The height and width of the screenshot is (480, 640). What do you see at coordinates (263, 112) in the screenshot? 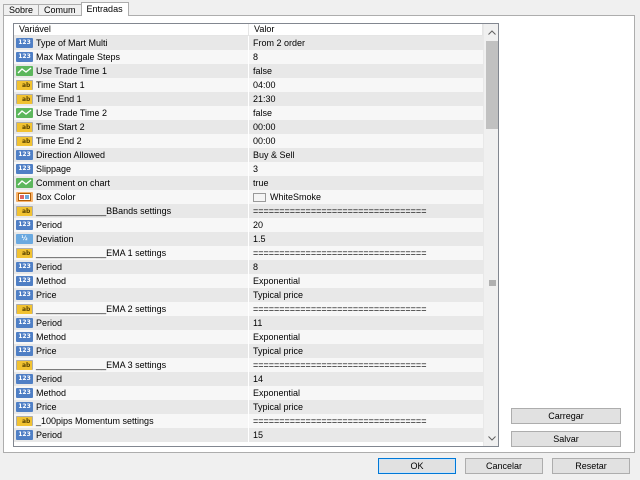
I see `variable-value: false` at bounding box center [263, 112].